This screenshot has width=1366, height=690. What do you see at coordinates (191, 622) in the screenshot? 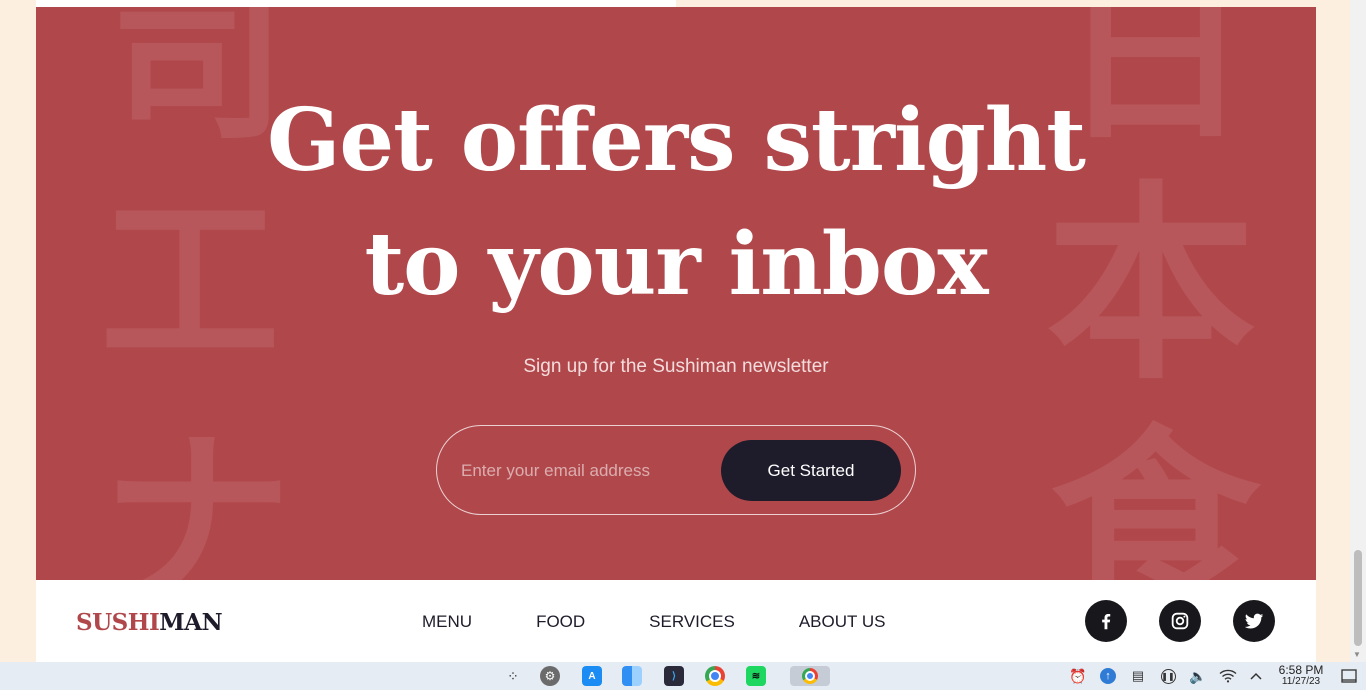
I see `logo-part-2: MAN` at bounding box center [191, 622].